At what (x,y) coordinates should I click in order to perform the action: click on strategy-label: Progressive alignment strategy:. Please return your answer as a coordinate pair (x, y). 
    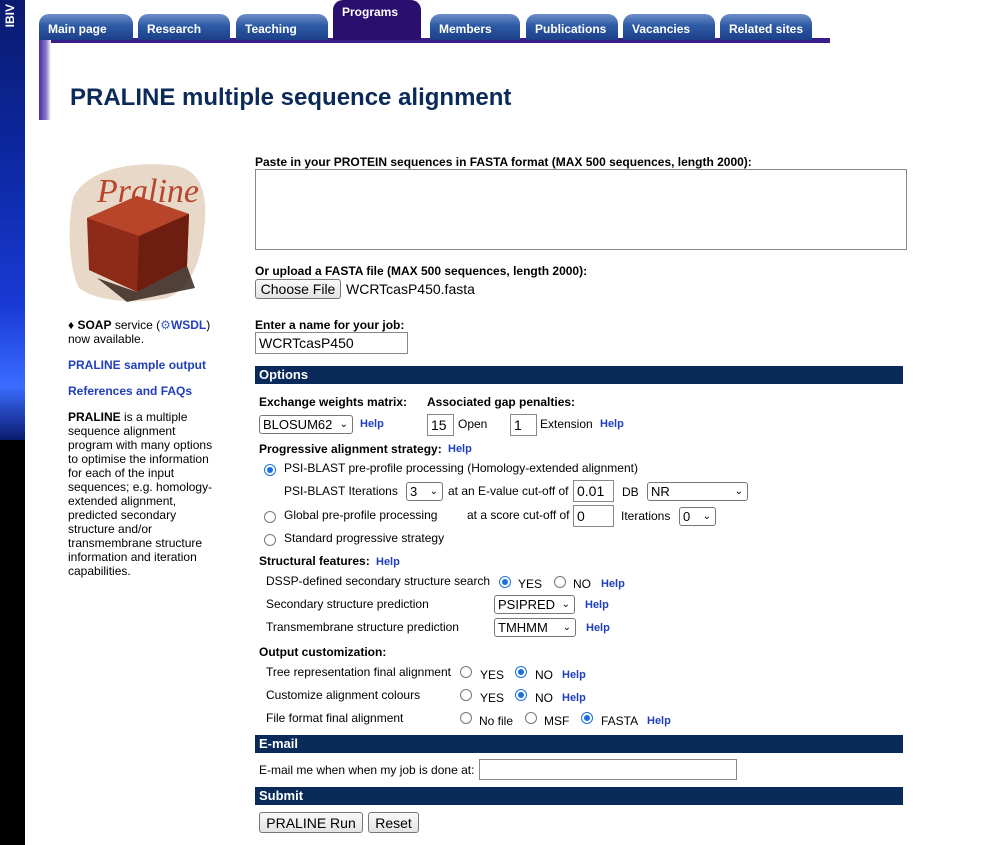
    Looking at the image, I should click on (350, 449).